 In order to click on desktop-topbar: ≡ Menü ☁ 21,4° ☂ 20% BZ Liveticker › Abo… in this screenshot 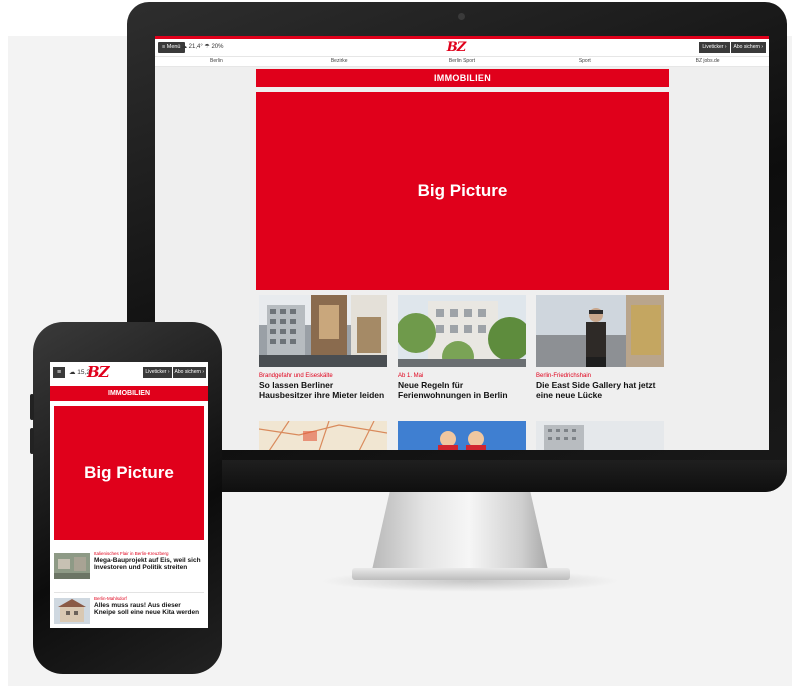, I will do `click(462, 46)`.